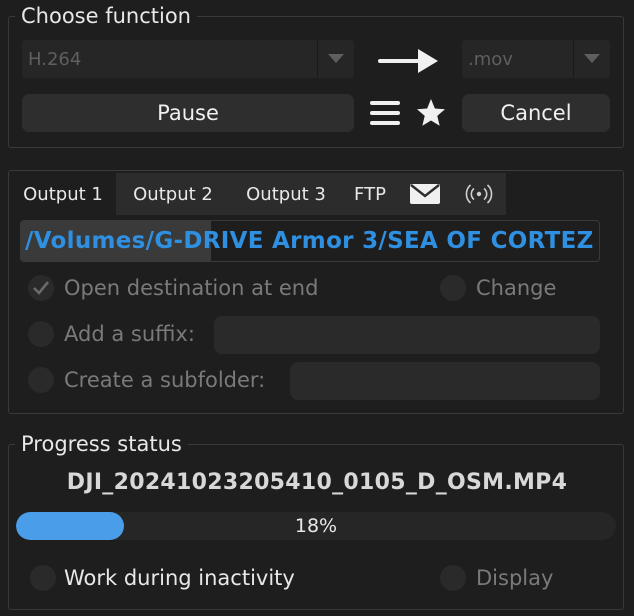  What do you see at coordinates (191, 288) in the screenshot?
I see `open-destination-label: Open destination at end` at bounding box center [191, 288].